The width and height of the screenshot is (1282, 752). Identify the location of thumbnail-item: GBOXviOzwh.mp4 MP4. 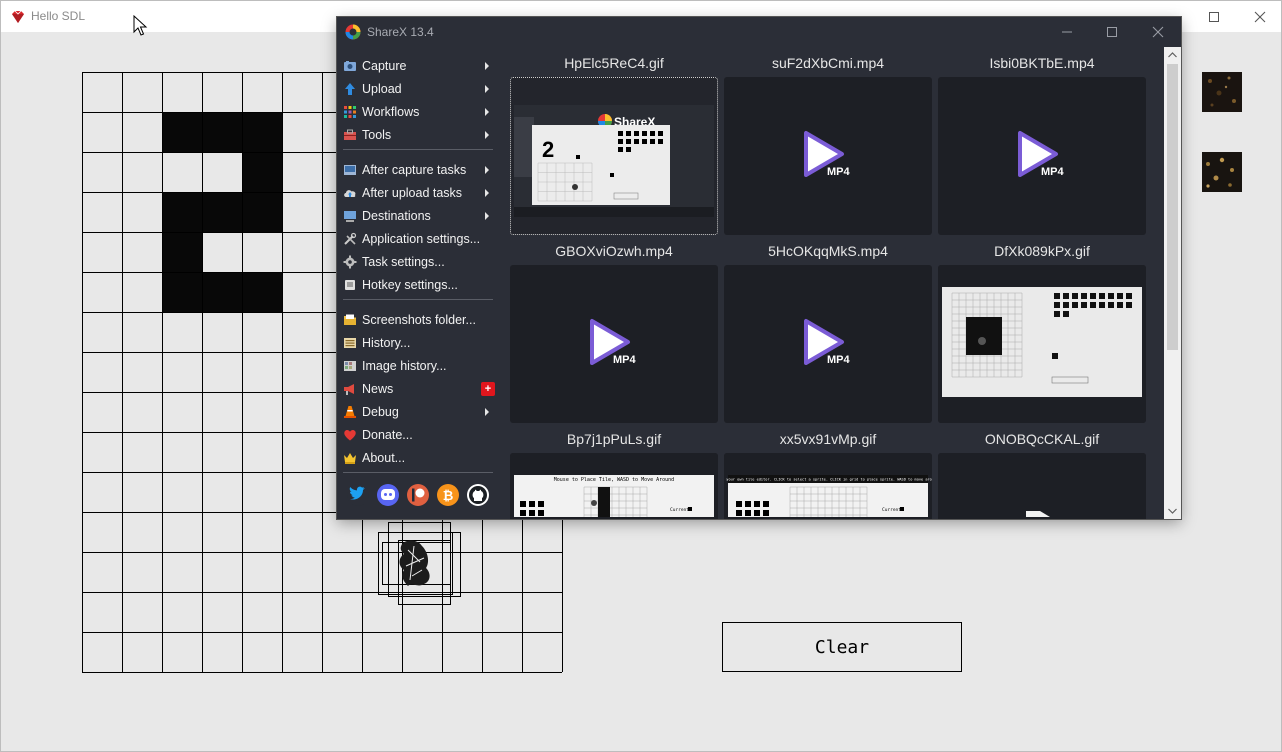
(614, 329).